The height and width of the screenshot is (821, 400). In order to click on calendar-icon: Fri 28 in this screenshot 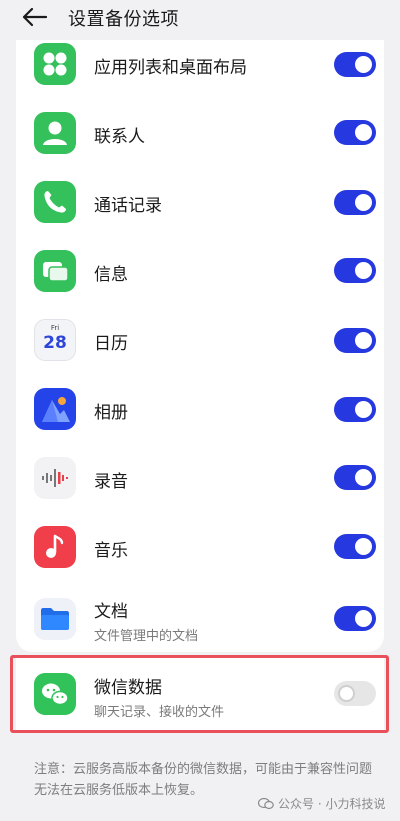, I will do `click(55, 340)`.